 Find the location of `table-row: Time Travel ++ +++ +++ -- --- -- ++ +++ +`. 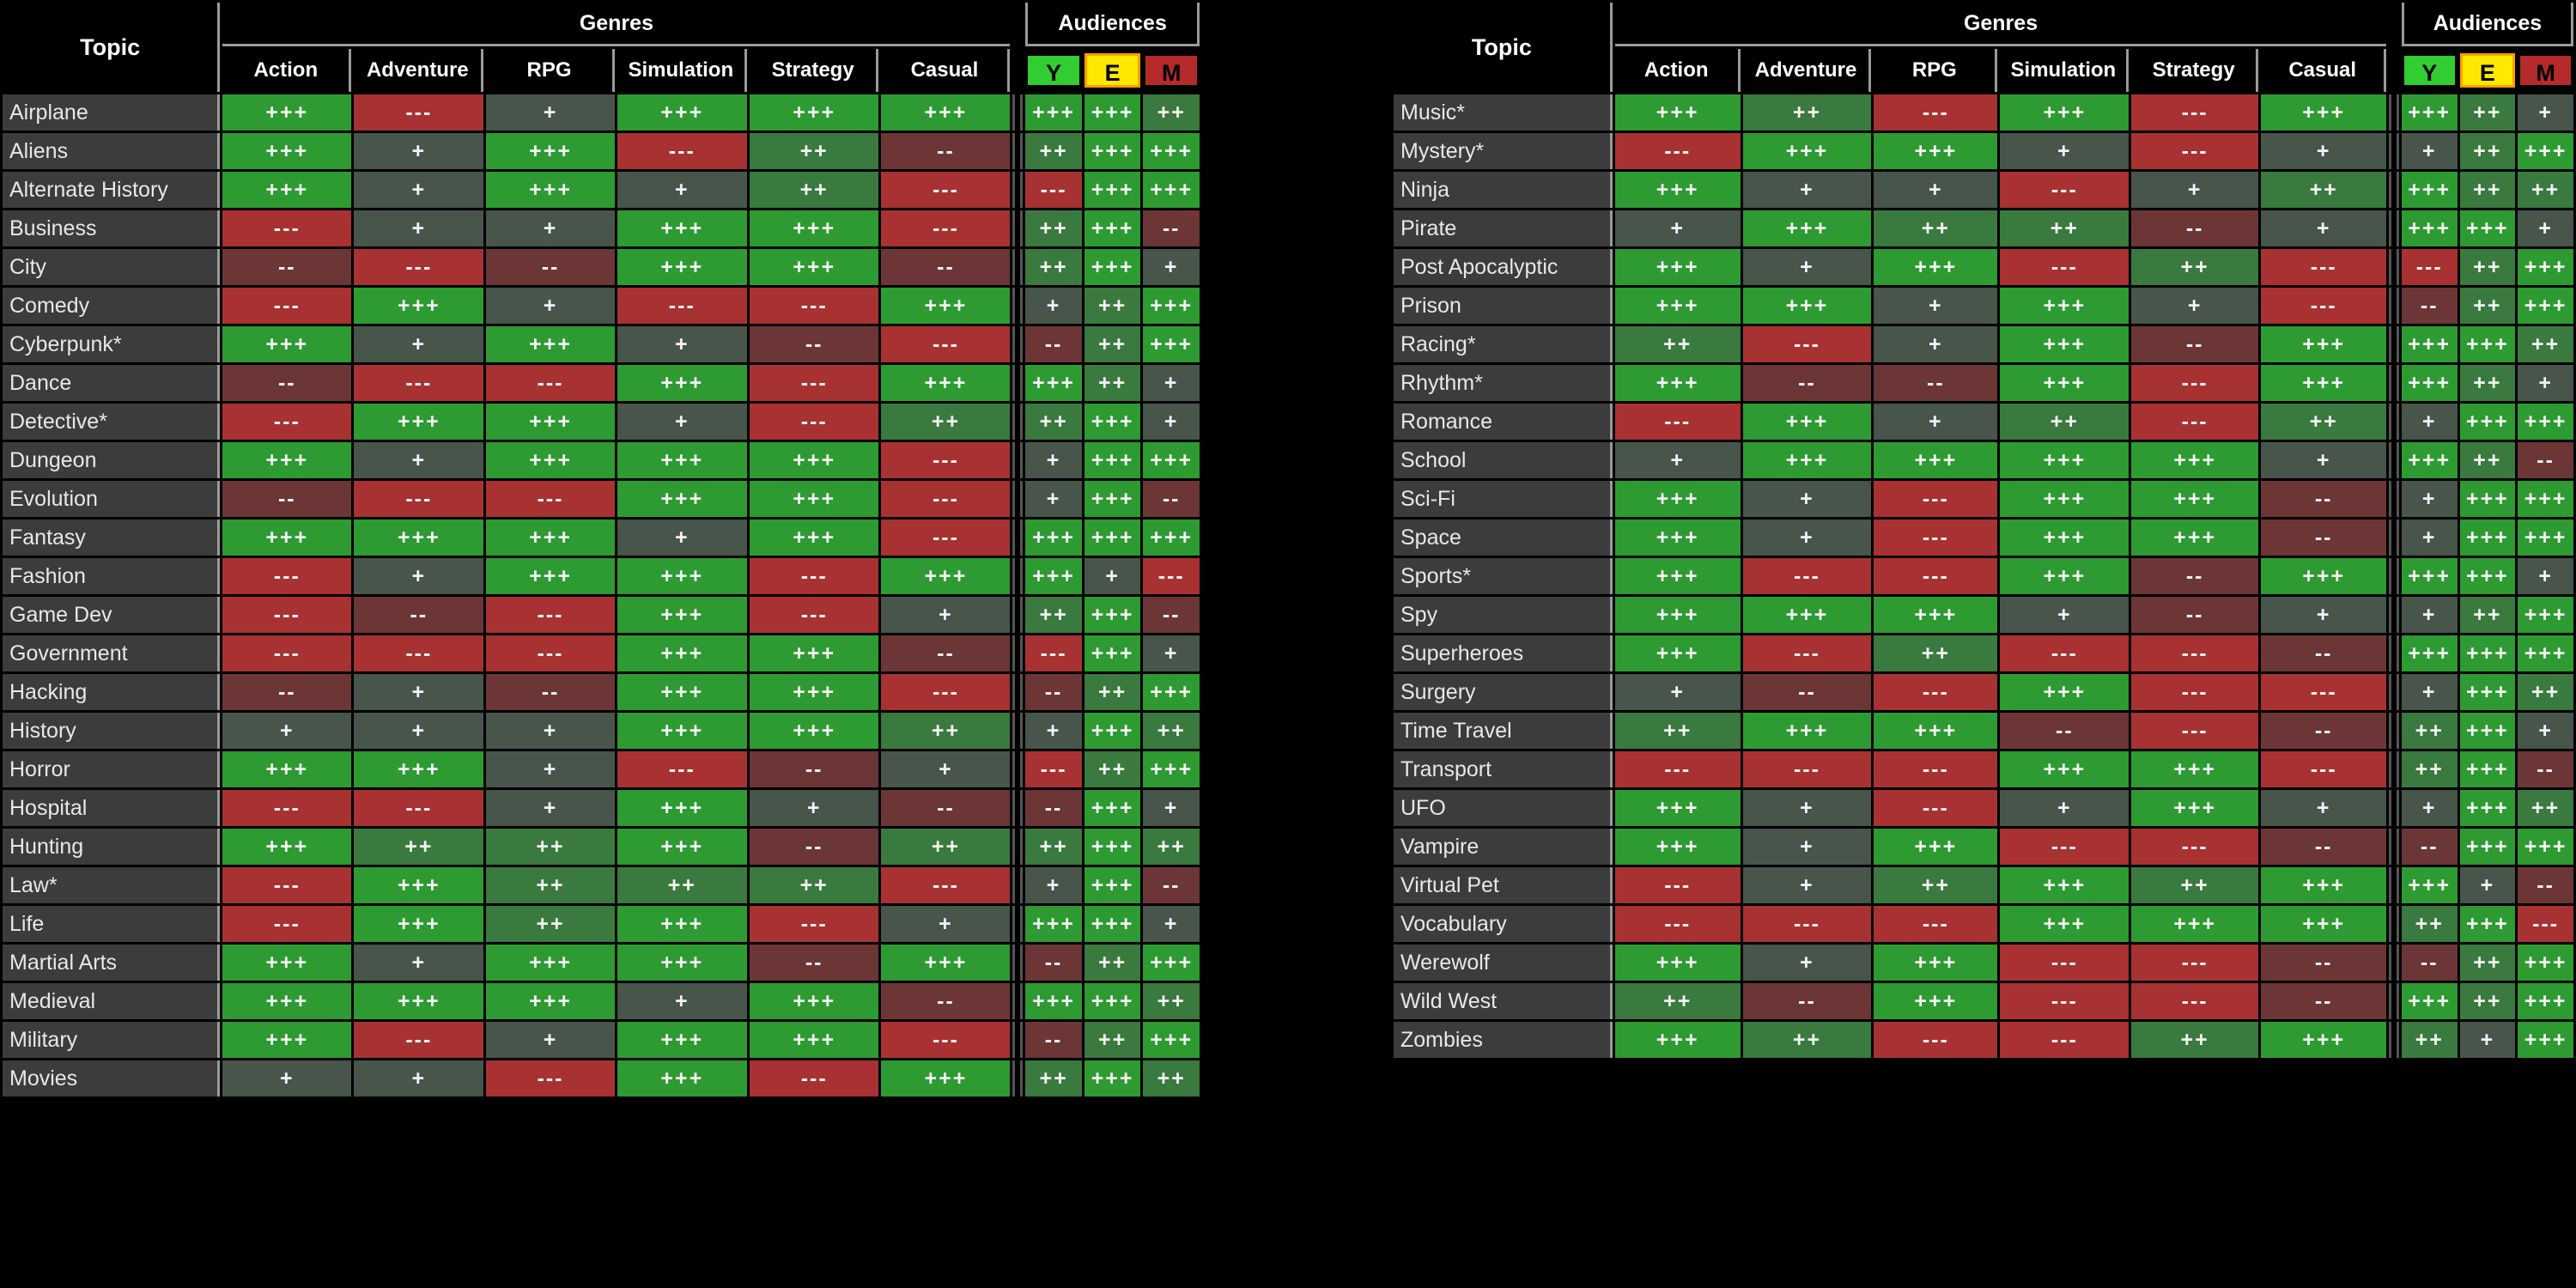

table-row: Time Travel ++ +++ +++ -- --- -- ++ +++ + is located at coordinates (1983, 731).